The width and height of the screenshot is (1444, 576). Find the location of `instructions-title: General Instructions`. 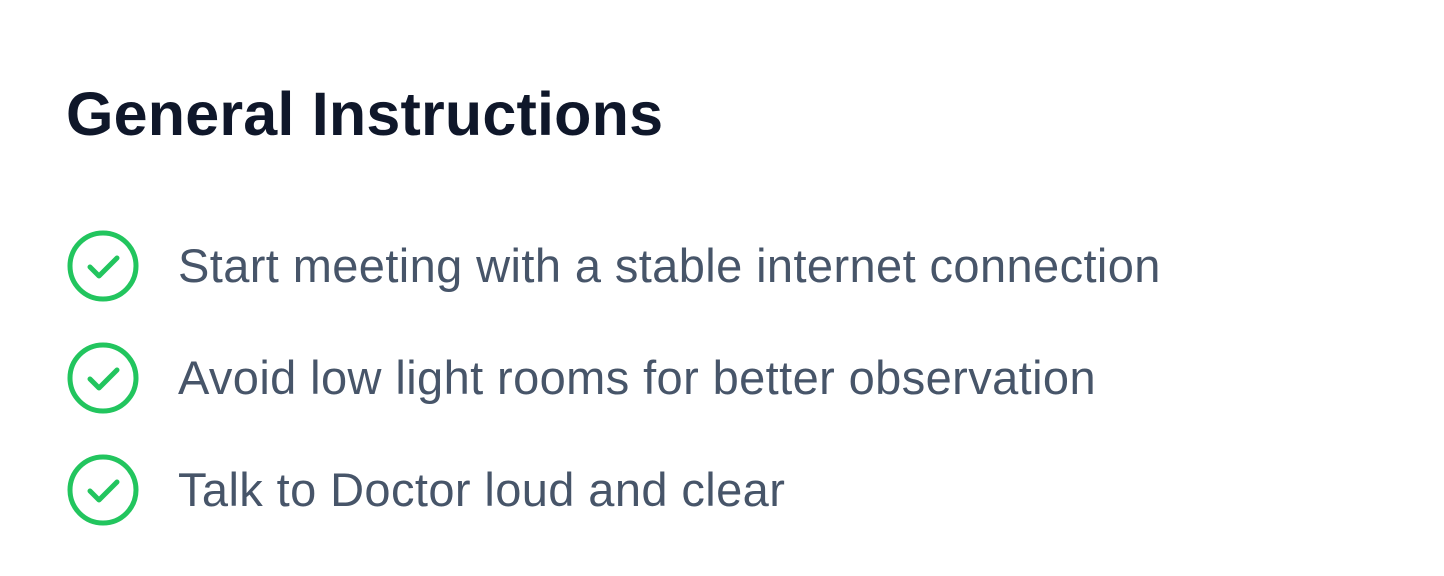

instructions-title: General Instructions is located at coordinates (365, 114).